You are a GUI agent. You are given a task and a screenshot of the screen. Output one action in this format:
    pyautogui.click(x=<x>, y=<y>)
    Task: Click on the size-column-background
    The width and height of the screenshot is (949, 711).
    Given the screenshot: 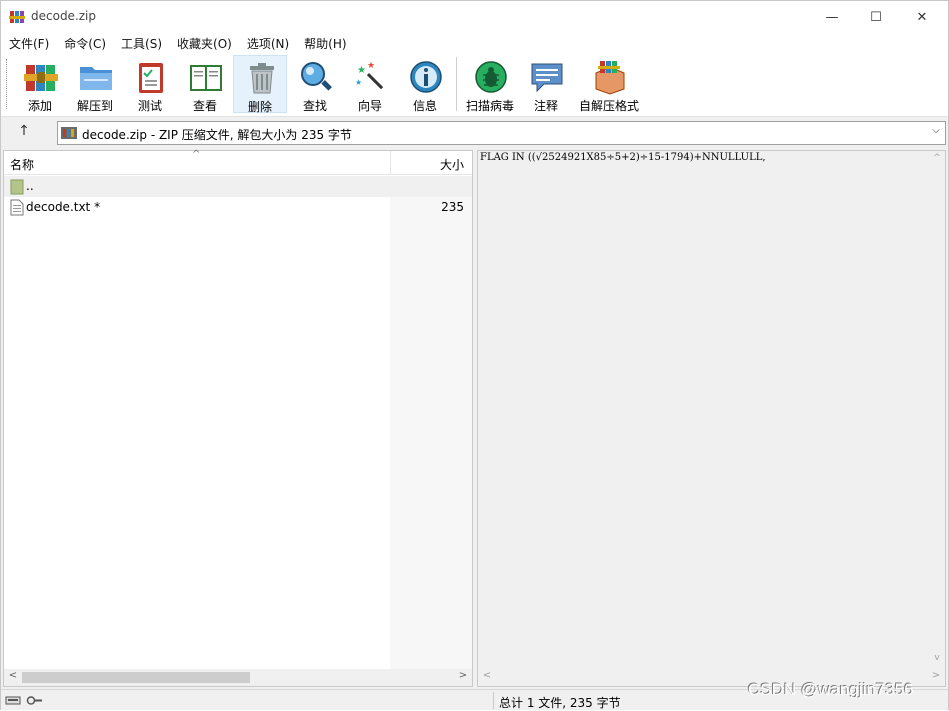 What is the action you would take?
    pyautogui.click(x=431, y=423)
    